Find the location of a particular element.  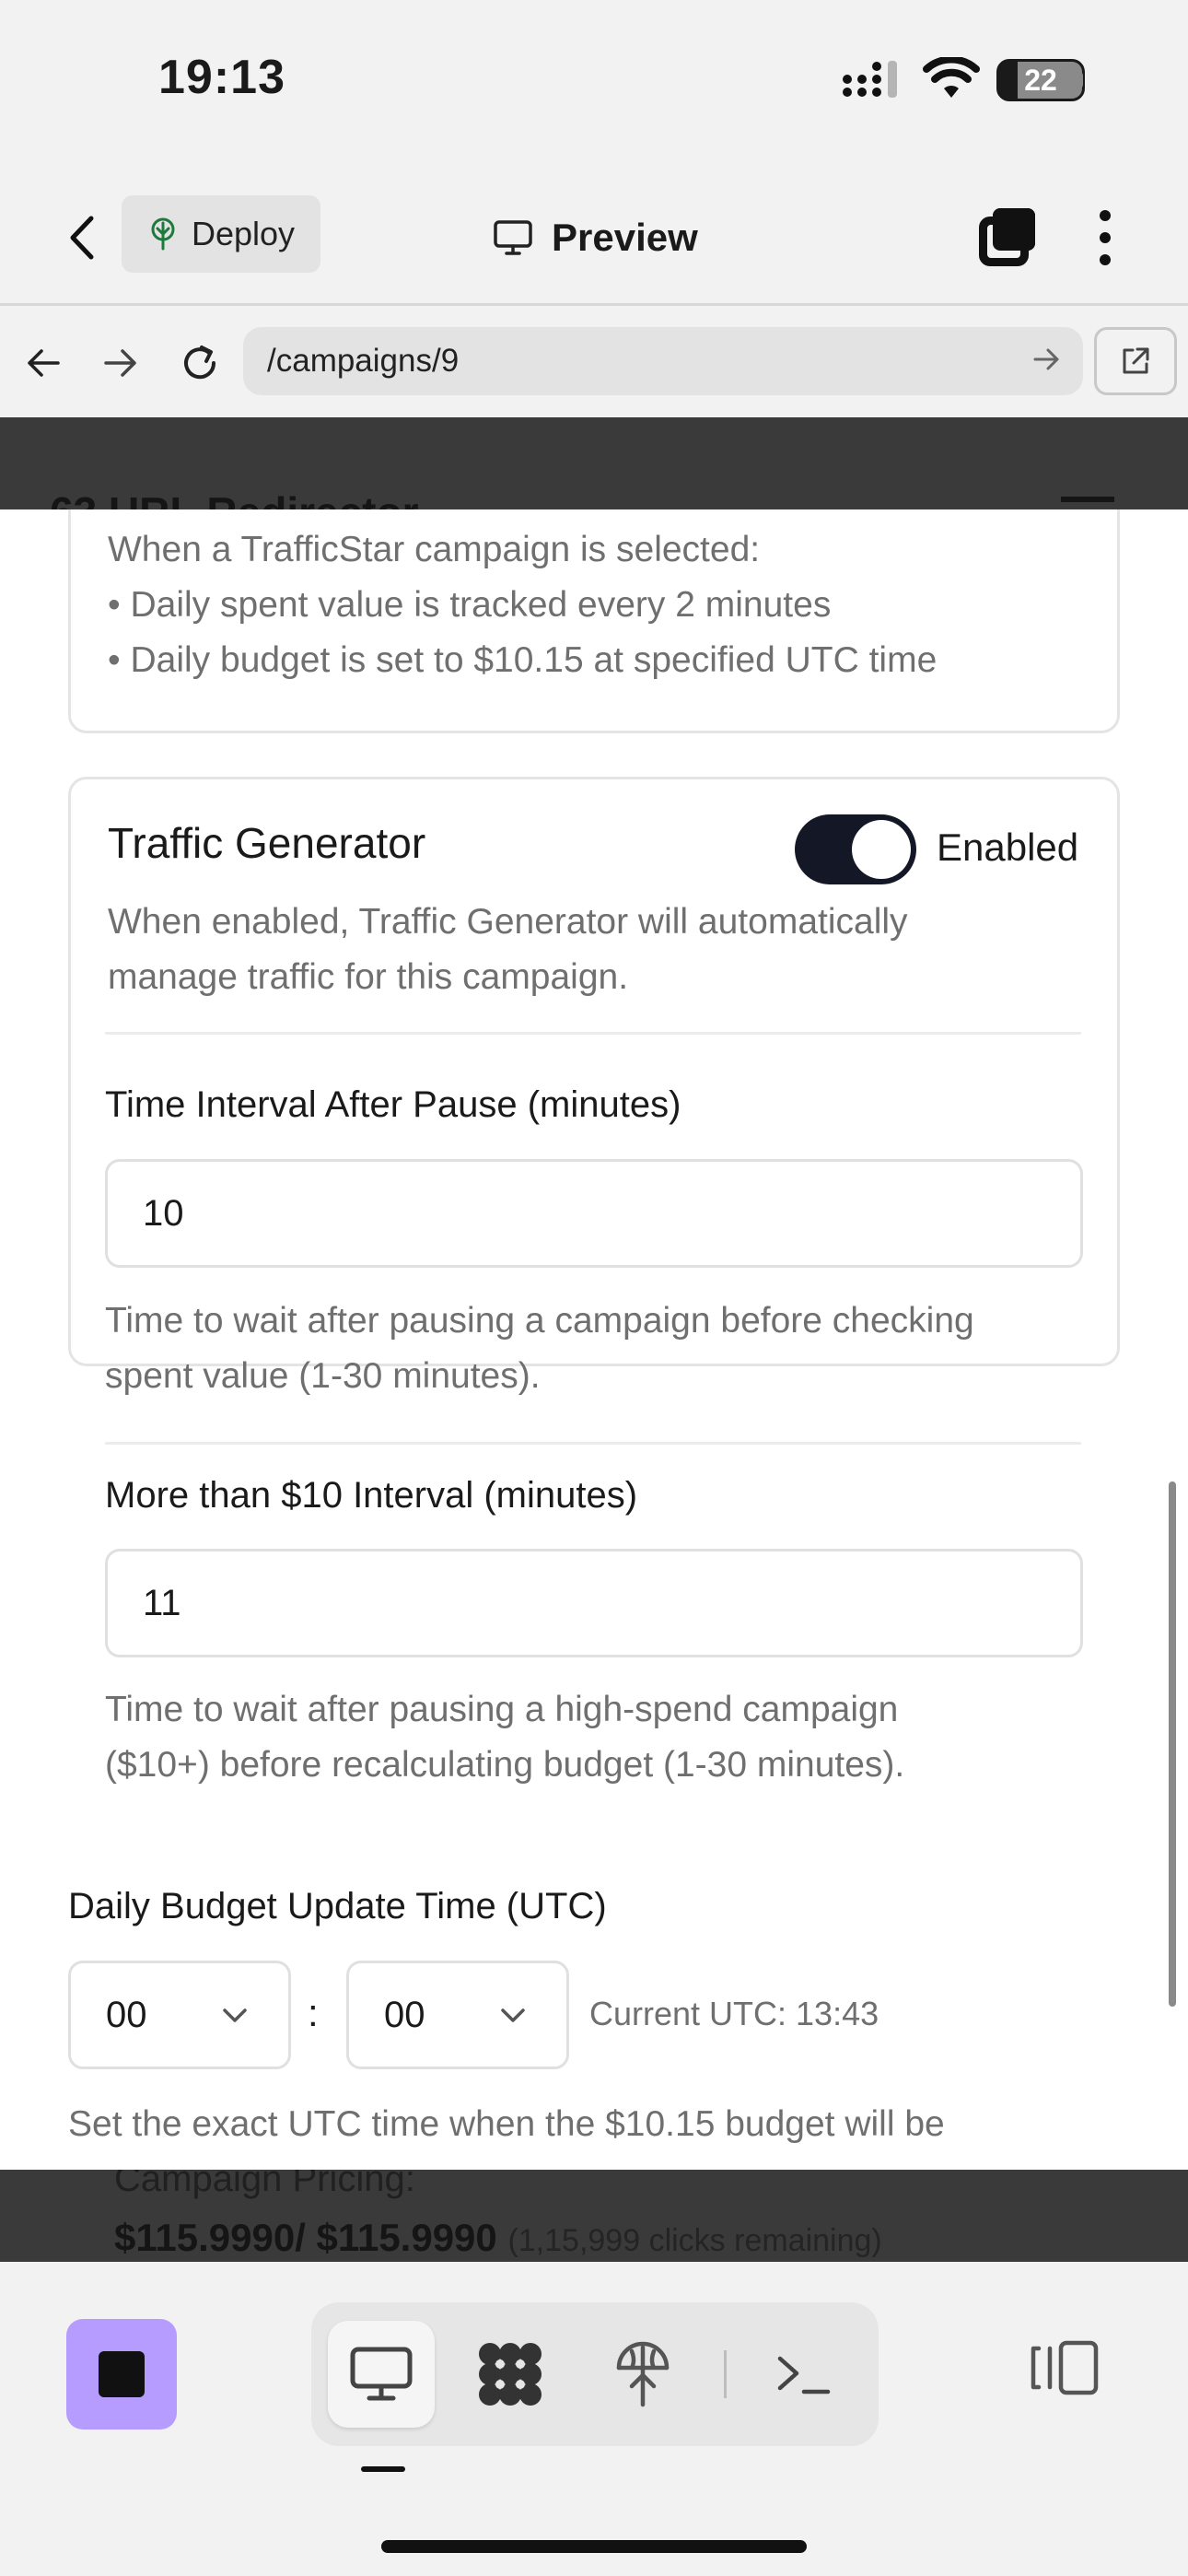

web-page-title: 63 URL Redirector is located at coordinates (234, 498).